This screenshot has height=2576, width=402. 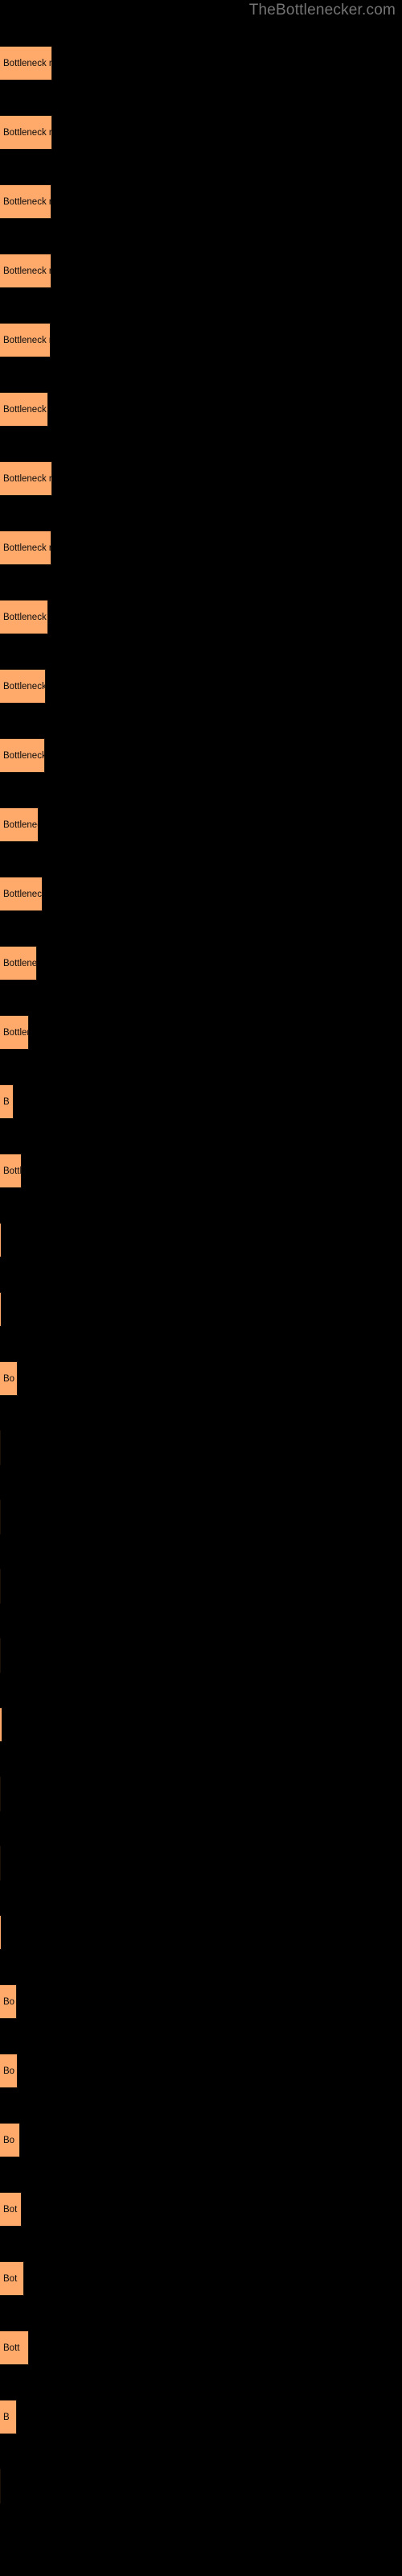 I want to click on bar-label: Bottlen, so click(x=15, y=1032).